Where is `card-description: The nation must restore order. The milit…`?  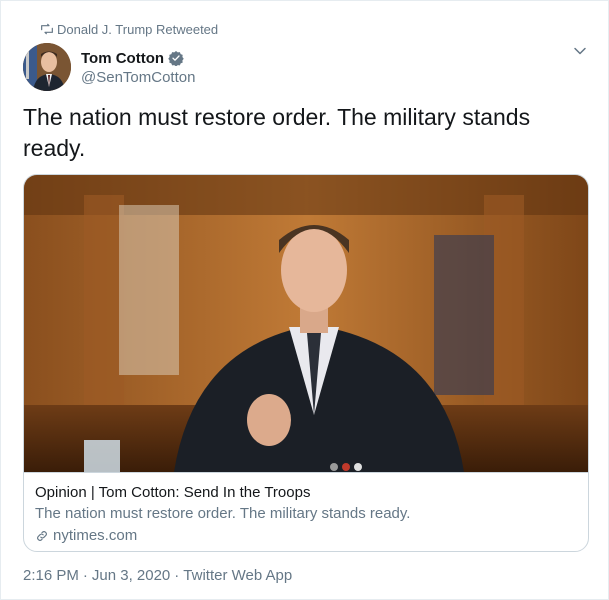
card-description: The nation must restore order. The milit… is located at coordinates (223, 513).